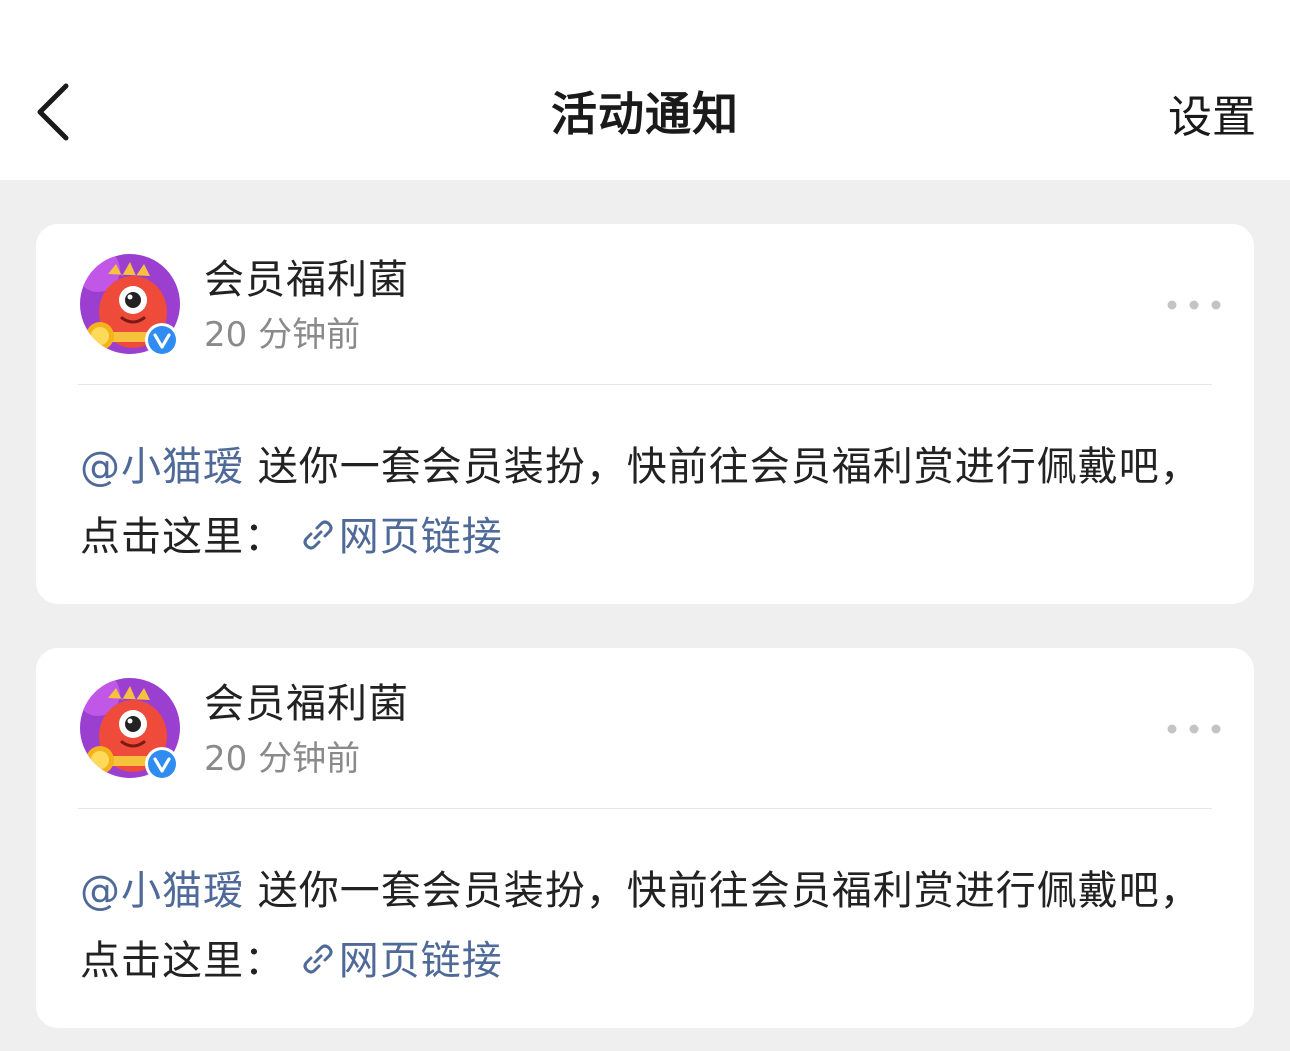  I want to click on settings-button: 设置, so click(1212, 118).